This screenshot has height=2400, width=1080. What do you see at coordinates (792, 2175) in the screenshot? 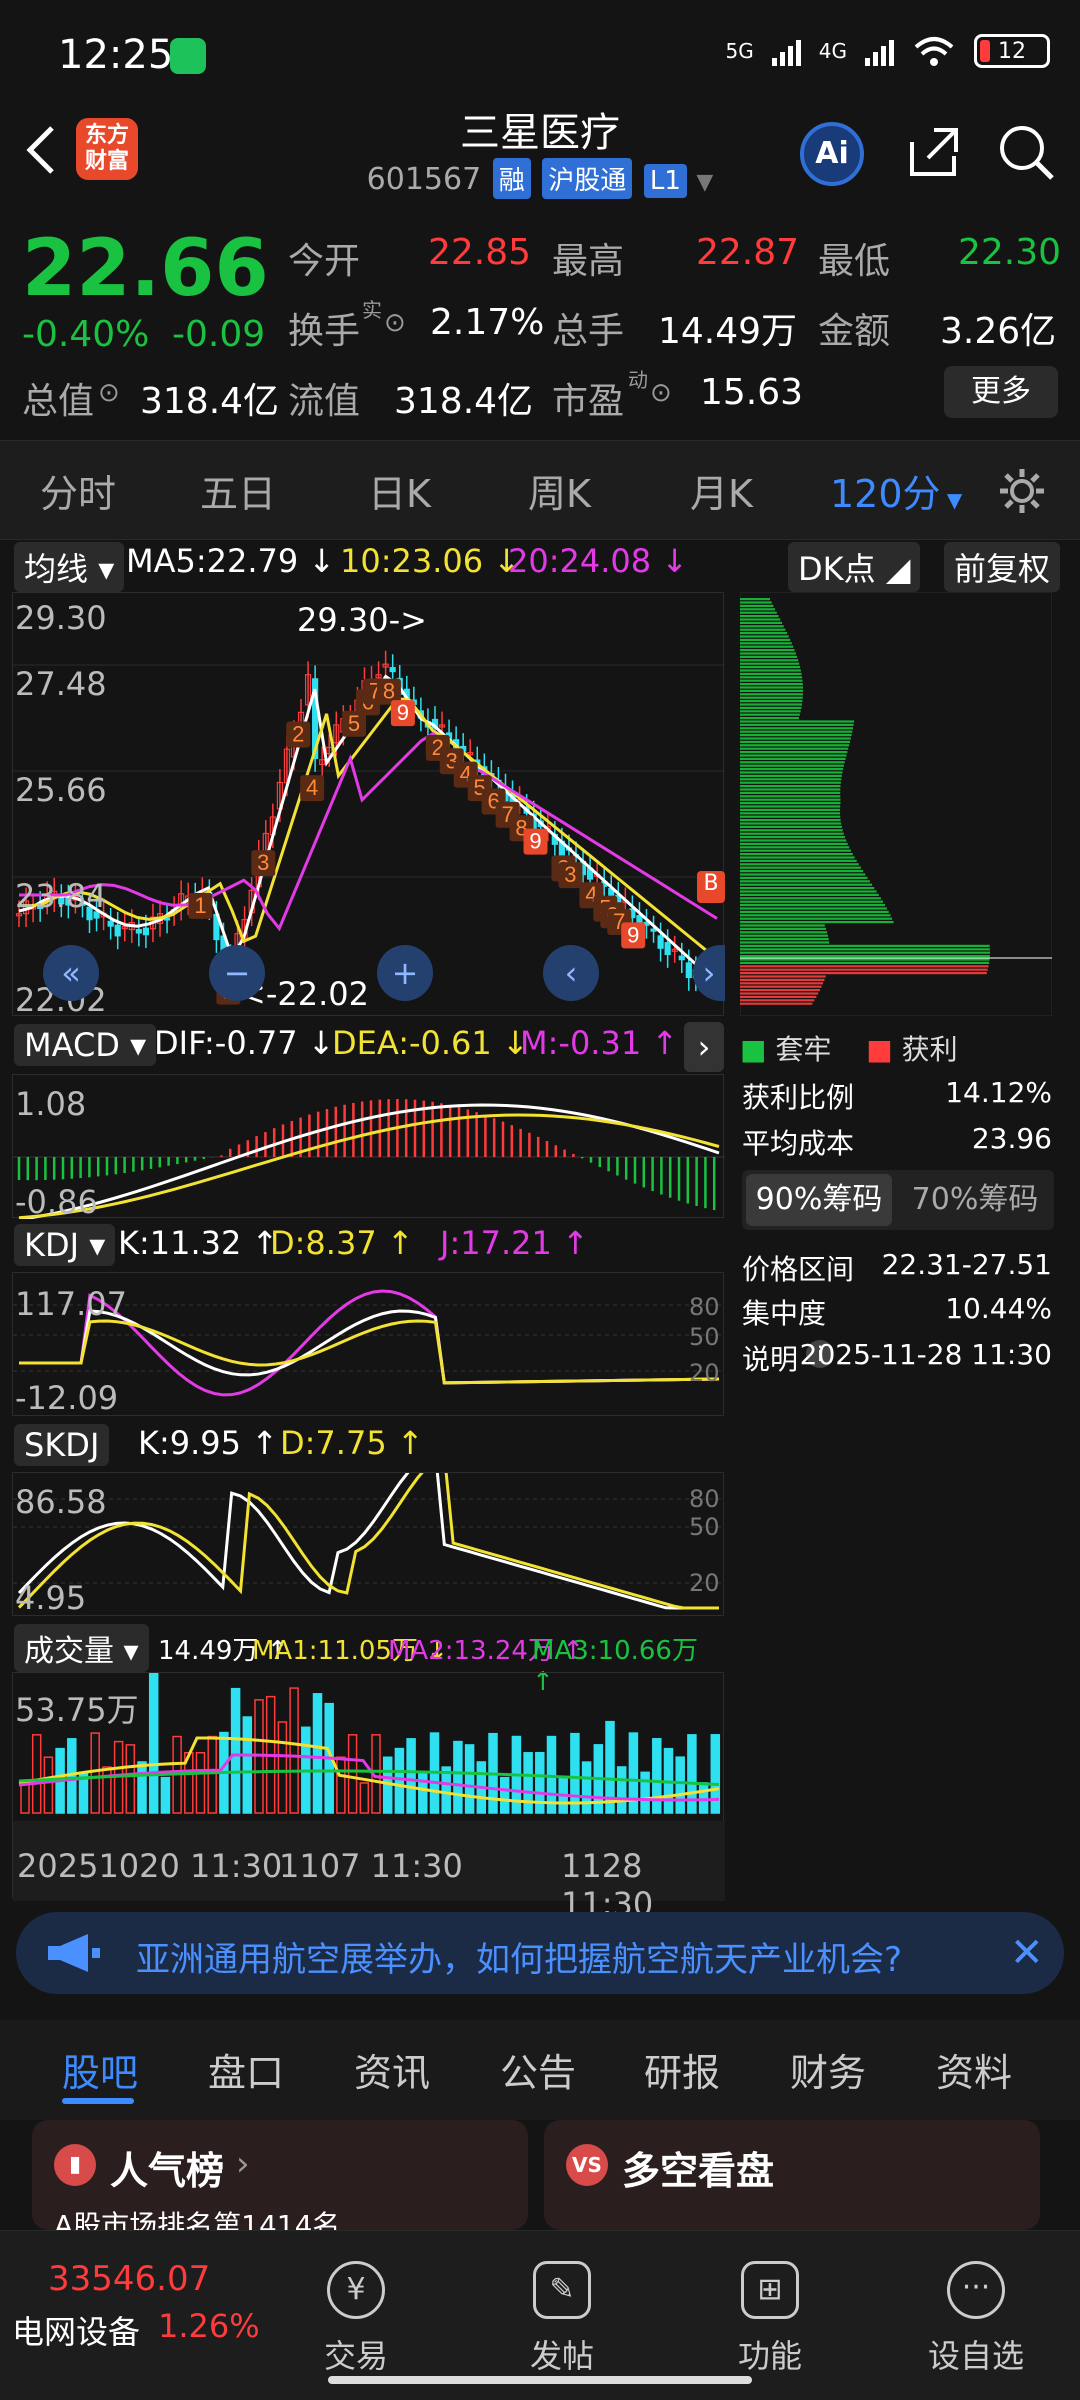
I see `bull-bear-card: VS 多空看盘` at bounding box center [792, 2175].